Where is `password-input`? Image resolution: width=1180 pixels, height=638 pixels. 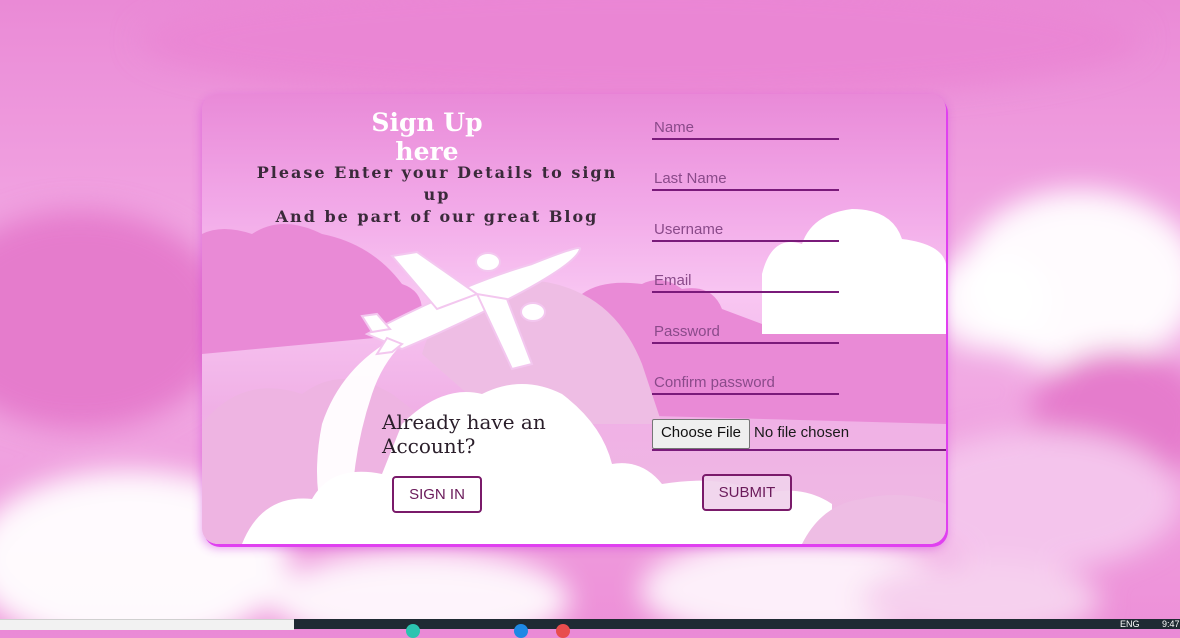 password-input is located at coordinates (745, 332).